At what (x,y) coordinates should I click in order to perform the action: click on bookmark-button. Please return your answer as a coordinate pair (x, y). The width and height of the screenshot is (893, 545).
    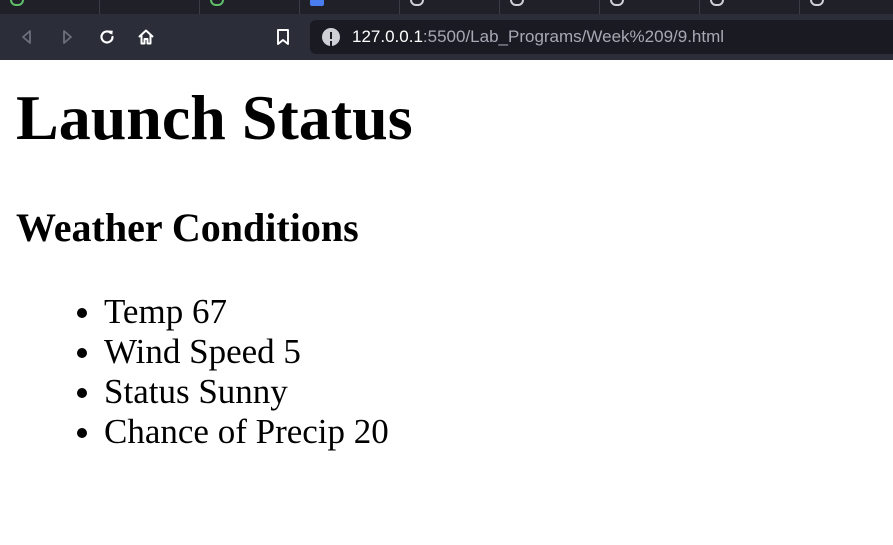
    Looking at the image, I should click on (283, 37).